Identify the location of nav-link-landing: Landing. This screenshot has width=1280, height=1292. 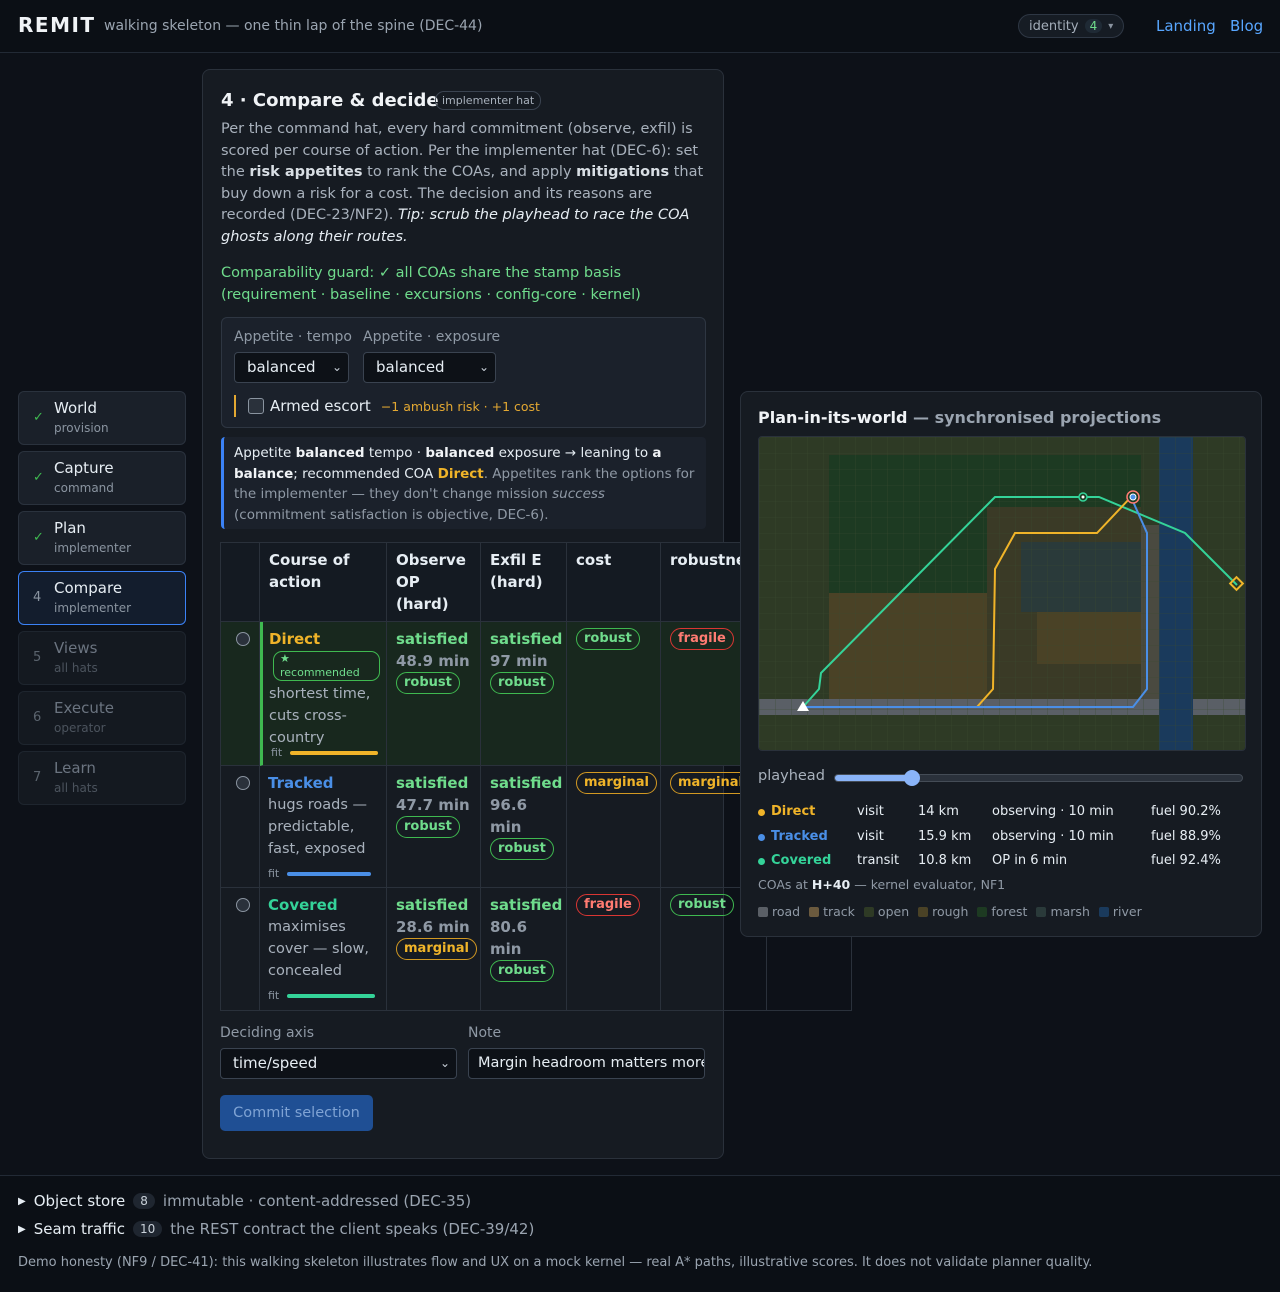
(1186, 26).